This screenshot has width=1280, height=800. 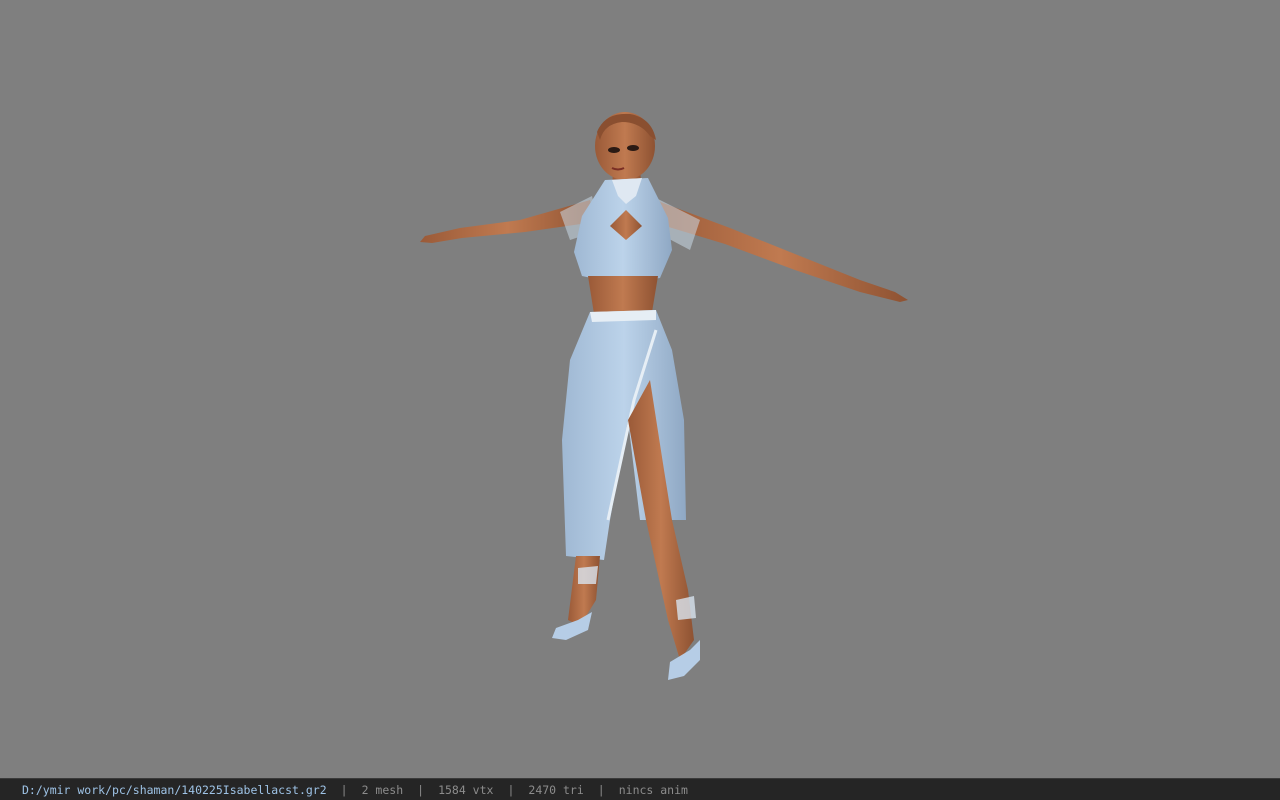 What do you see at coordinates (623, 295) in the screenshot?
I see `midriff` at bounding box center [623, 295].